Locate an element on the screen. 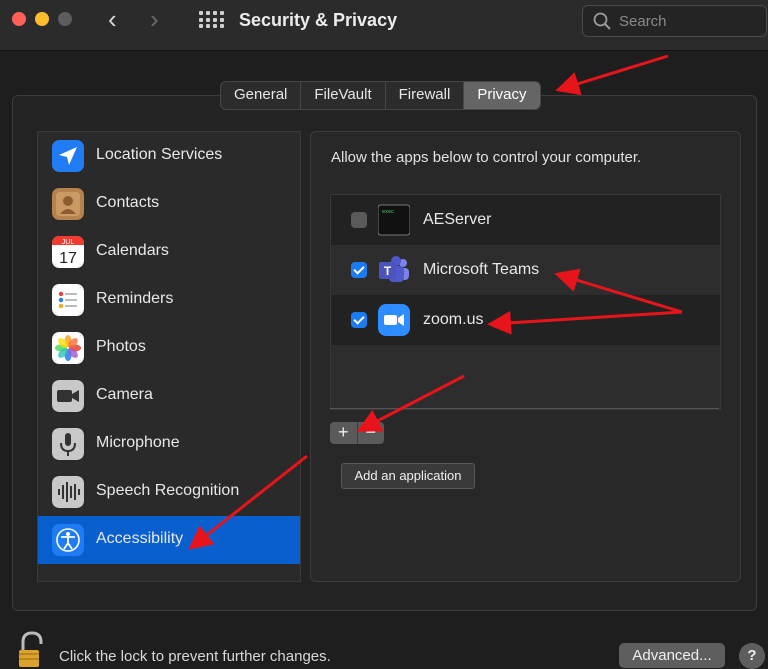  zoom-camera-icon is located at coordinates (394, 320).